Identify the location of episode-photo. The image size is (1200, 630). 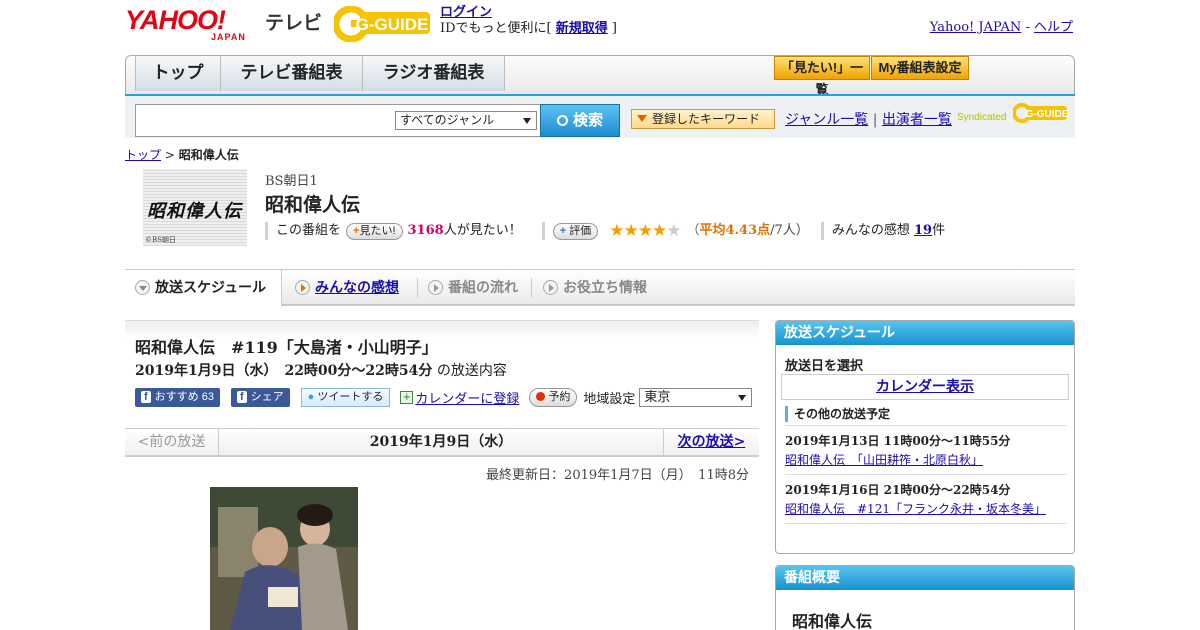
(284, 558).